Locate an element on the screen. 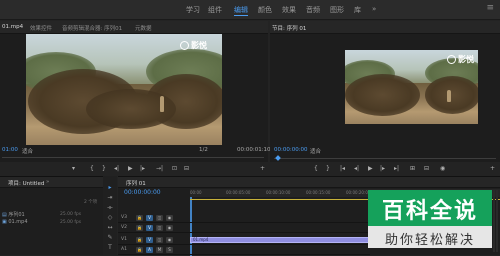 This screenshot has width=500, height=256. ruler-tick: 00:00:20:00 is located at coordinates (358, 192).